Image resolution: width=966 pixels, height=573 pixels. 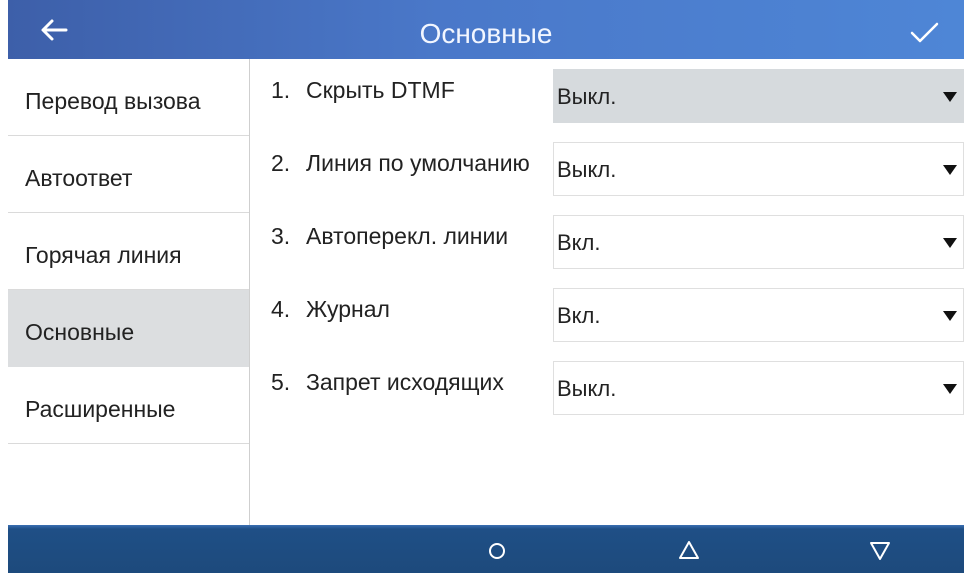 I want to click on sidebar-item-call-forward: Перевод вызова, so click(x=128, y=97).